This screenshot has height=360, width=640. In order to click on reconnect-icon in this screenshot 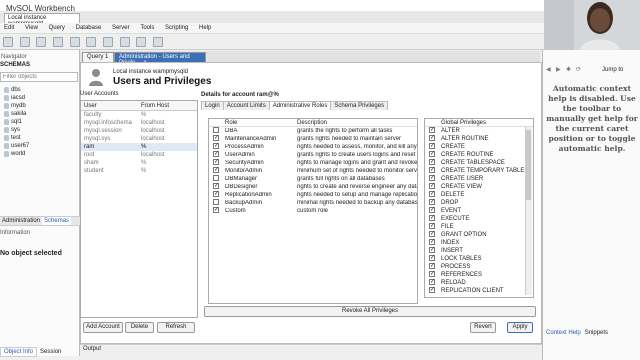, I will do `click(158, 42)`.